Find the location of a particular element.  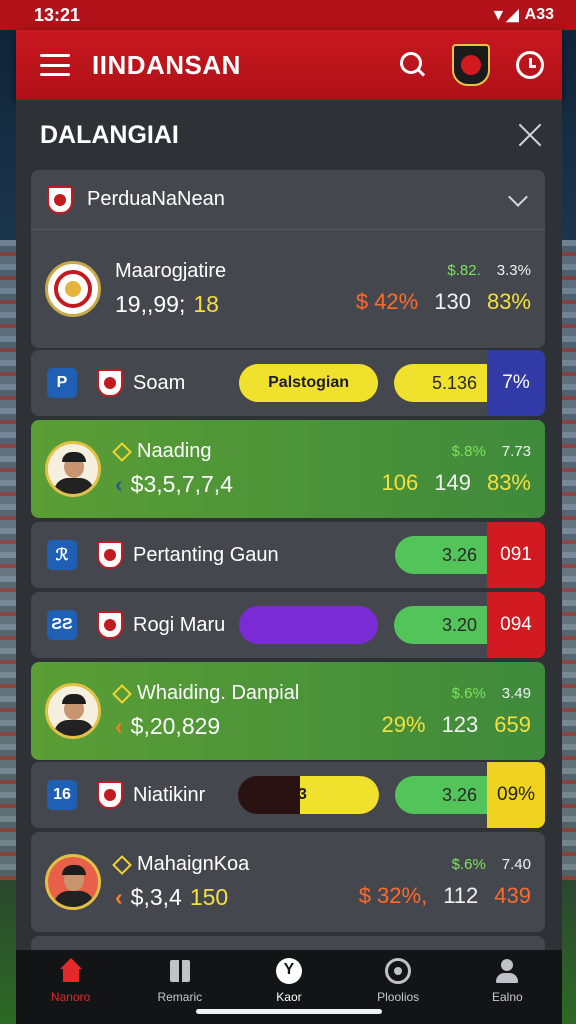

team-rank-badge: P is located at coordinates (62, 383).